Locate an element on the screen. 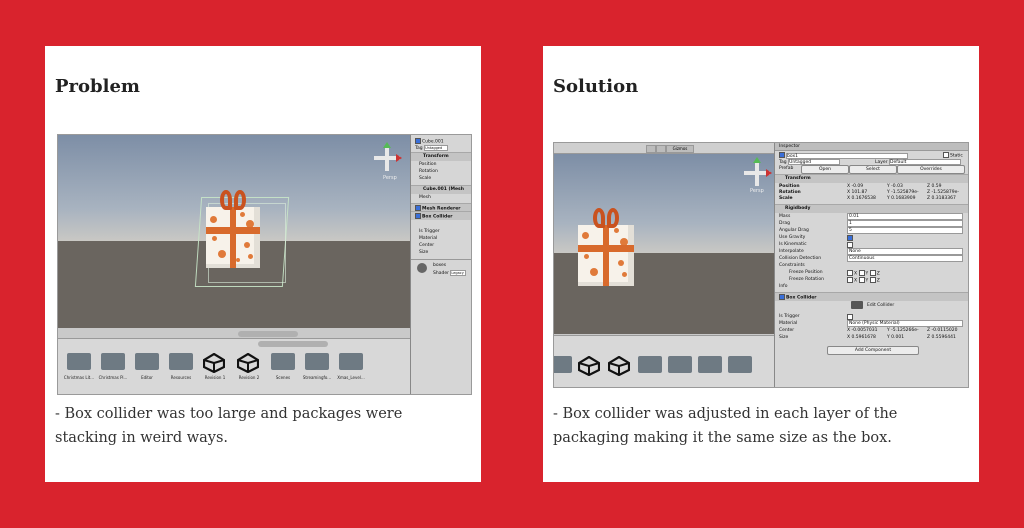 The width and height of the screenshot is (1024, 528). static-checkbox is located at coordinates (946, 155).